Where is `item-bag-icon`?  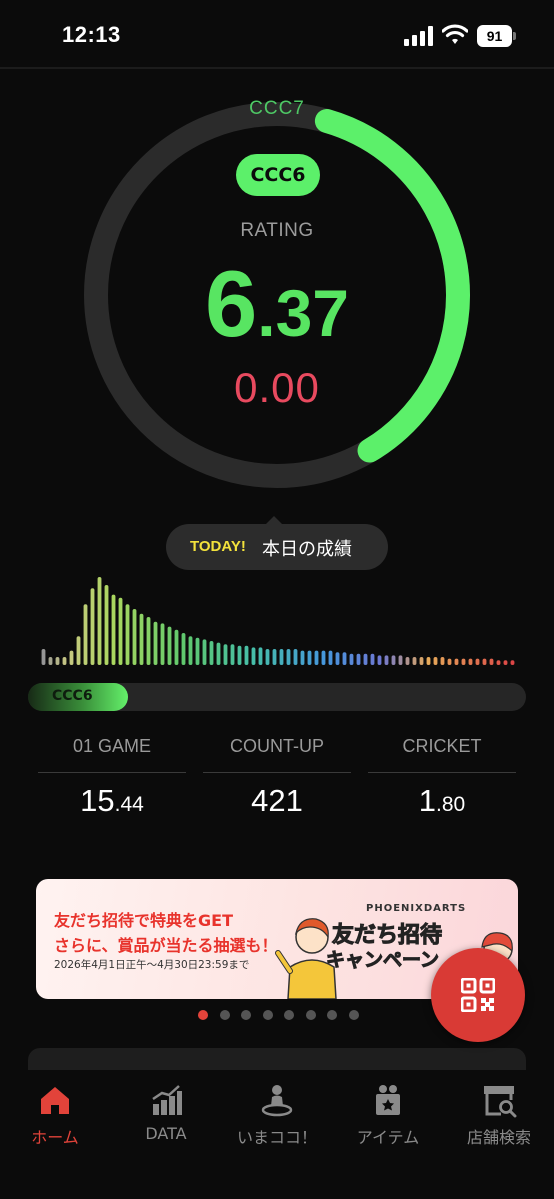 item-bag-icon is located at coordinates (388, 1100).